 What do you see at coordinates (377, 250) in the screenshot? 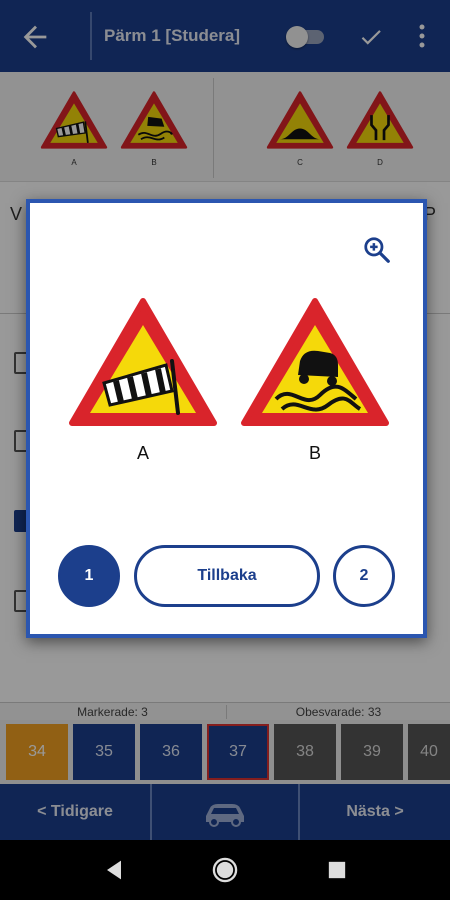
I see `zoom-in-icon` at bounding box center [377, 250].